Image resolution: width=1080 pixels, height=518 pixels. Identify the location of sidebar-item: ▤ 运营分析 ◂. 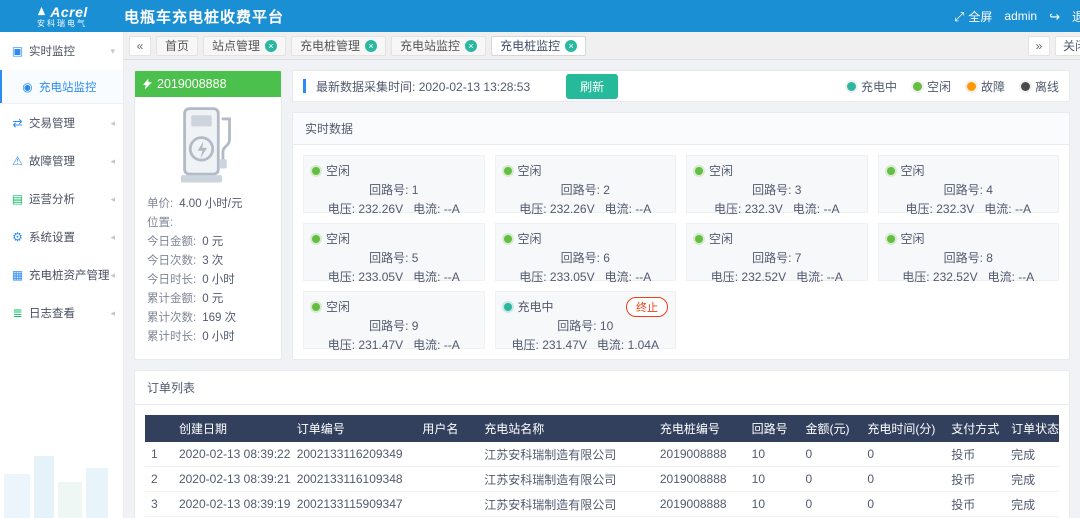
(61, 199).